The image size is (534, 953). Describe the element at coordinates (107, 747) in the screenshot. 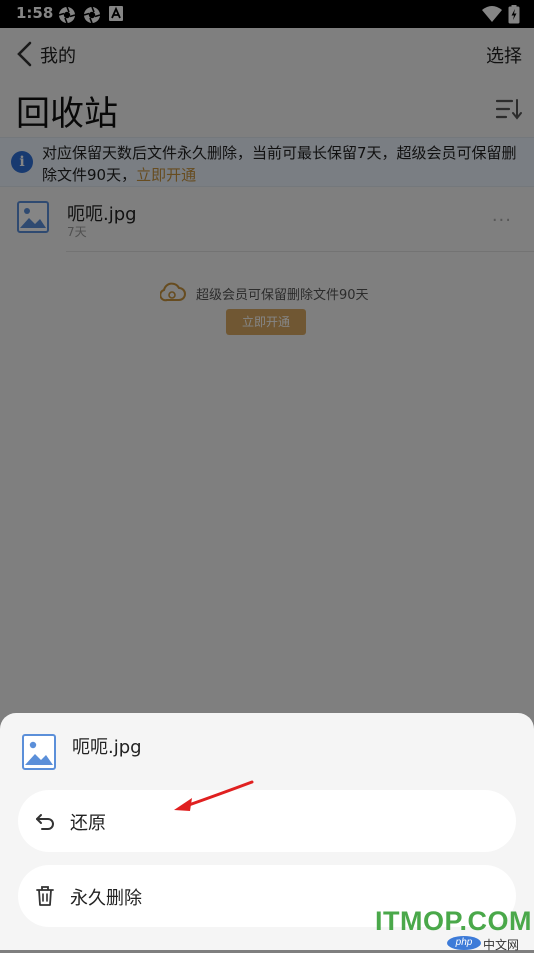

I see `sheet-filename: 呃呃.jpg` at that location.